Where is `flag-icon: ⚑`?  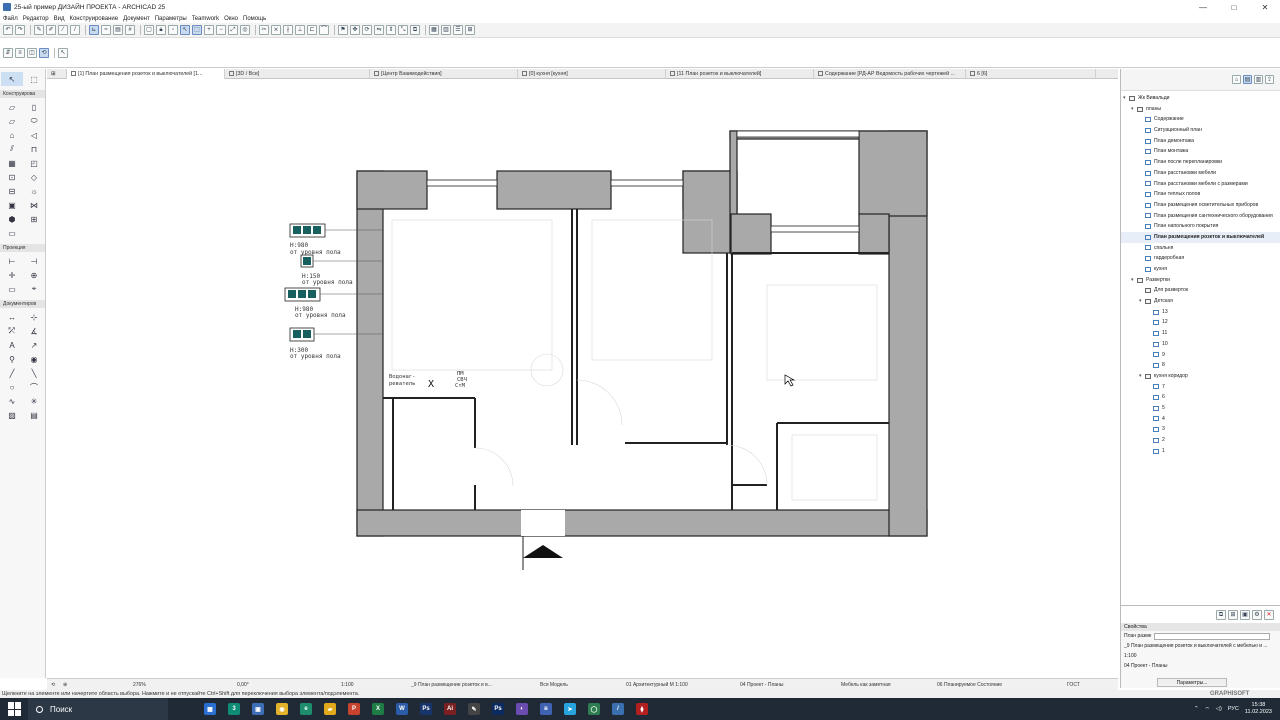 flag-icon: ⚑ is located at coordinates (343, 30).